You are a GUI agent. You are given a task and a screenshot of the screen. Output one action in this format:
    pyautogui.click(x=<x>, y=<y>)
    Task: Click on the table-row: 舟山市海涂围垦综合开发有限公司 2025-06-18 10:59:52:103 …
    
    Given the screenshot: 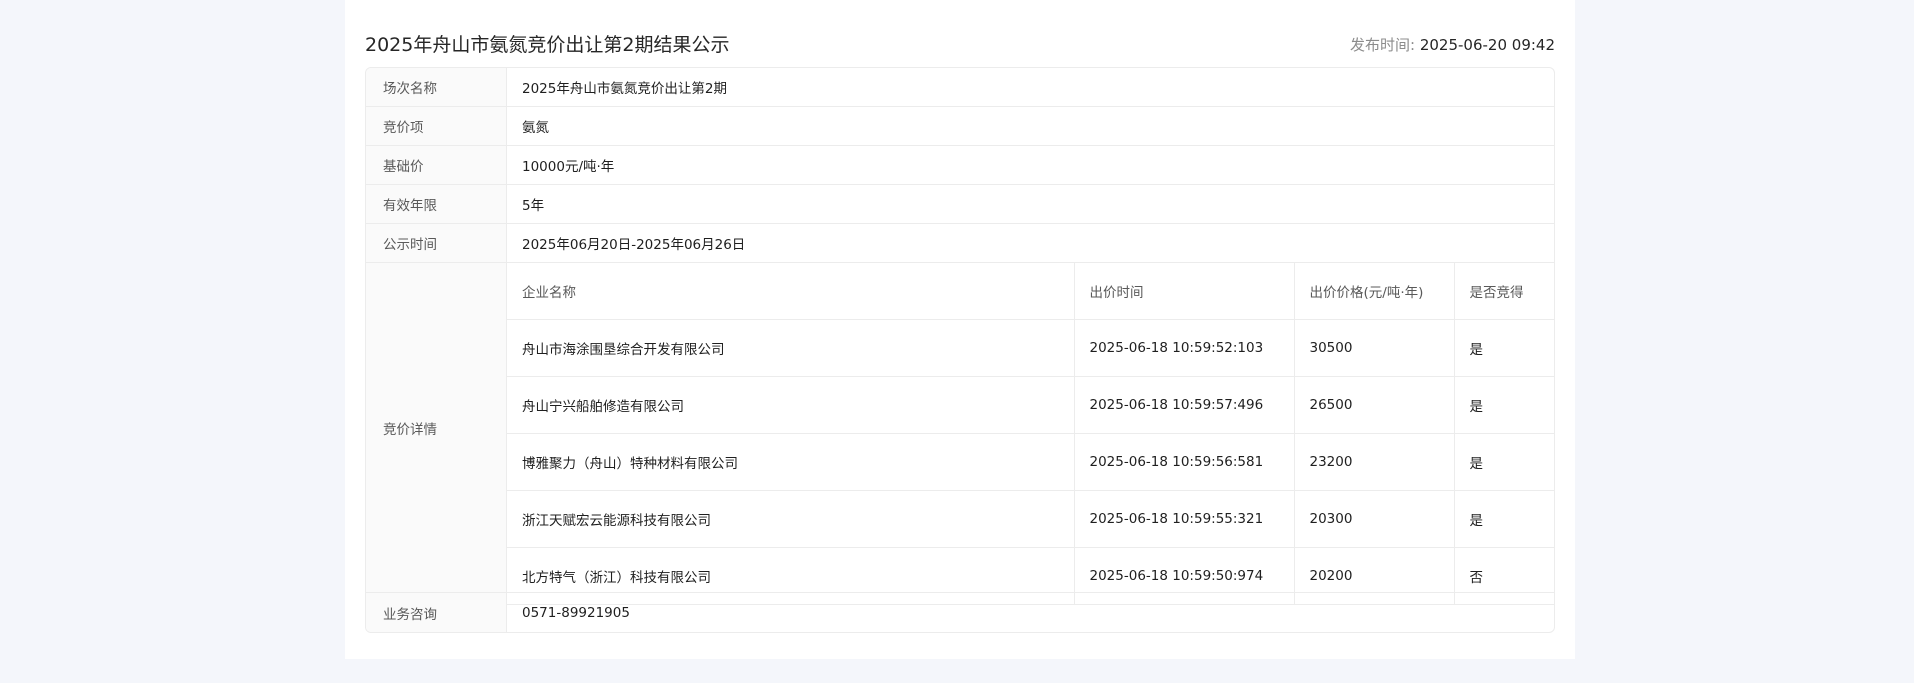 What is the action you would take?
    pyautogui.click(x=1030, y=348)
    